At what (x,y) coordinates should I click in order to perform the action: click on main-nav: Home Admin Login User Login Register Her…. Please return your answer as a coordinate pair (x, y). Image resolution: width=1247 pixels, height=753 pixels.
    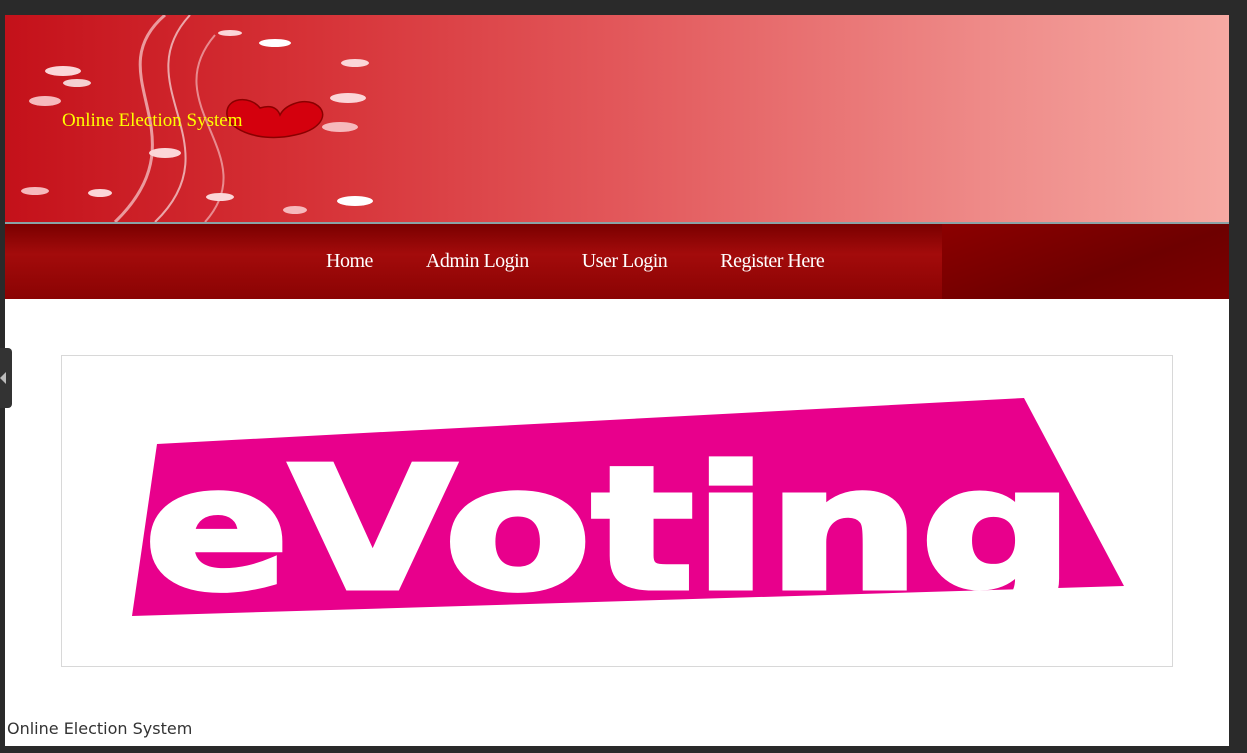
    Looking at the image, I should click on (617, 261).